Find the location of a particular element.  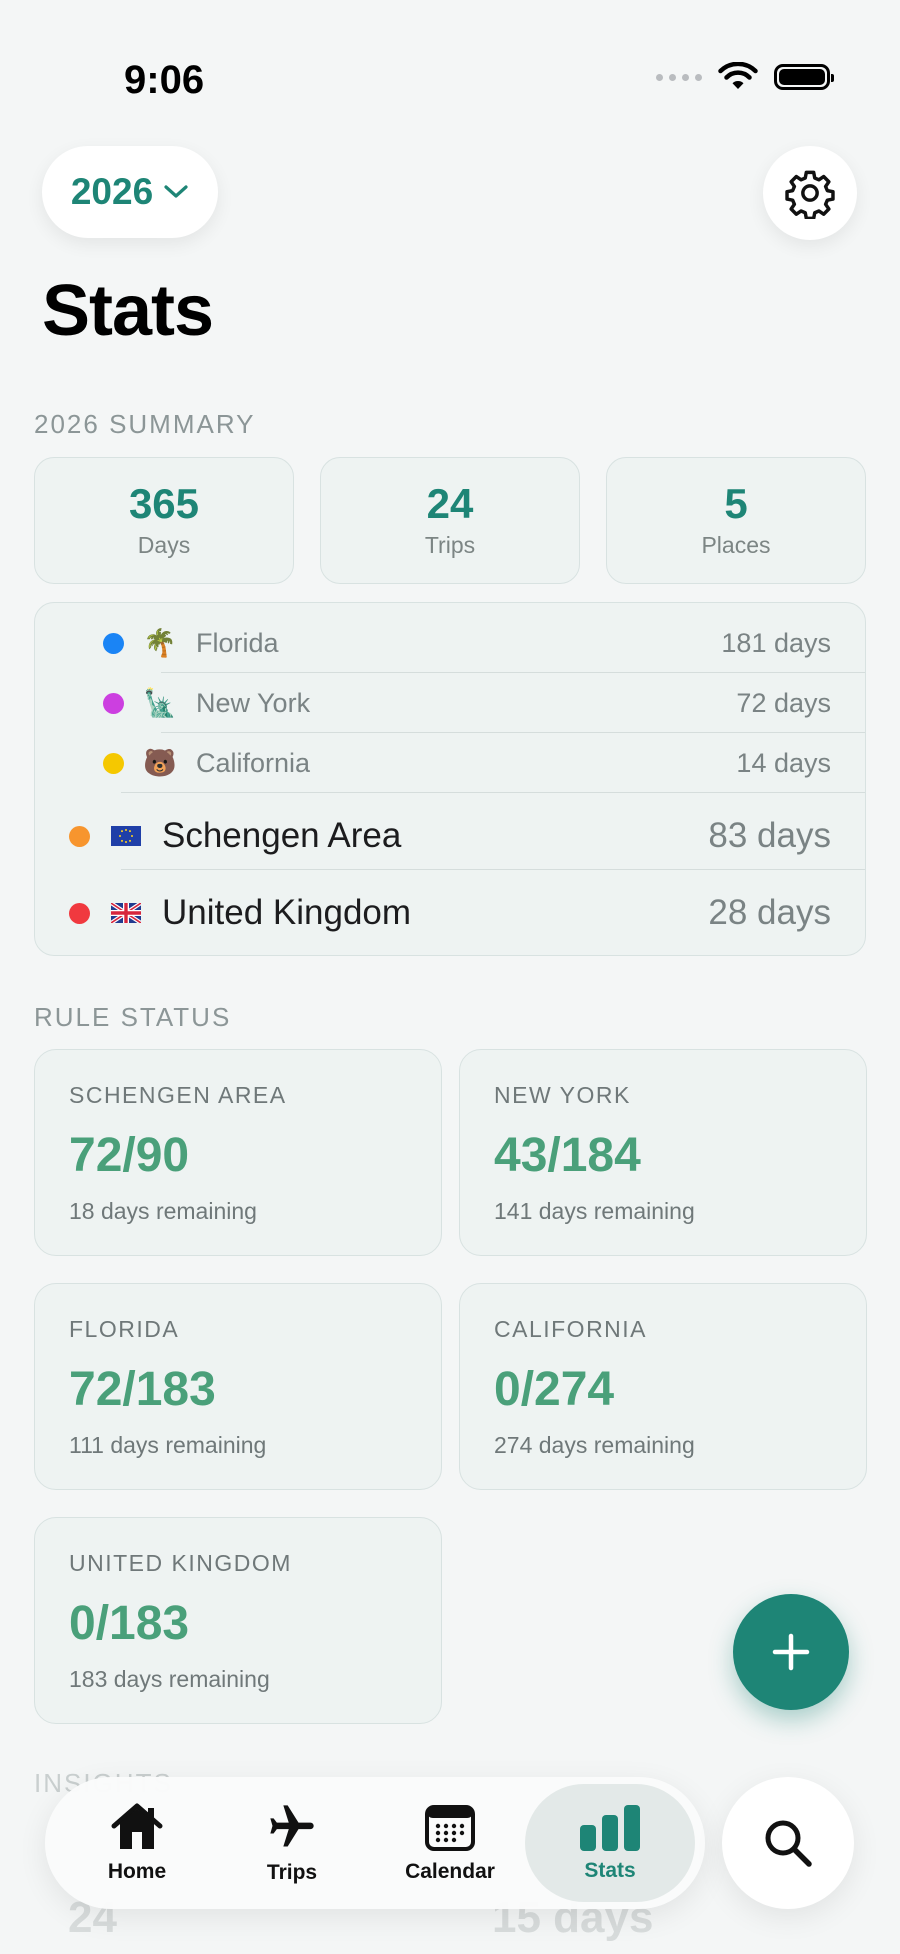

rule-value: 72/183 is located at coordinates (142, 1389).